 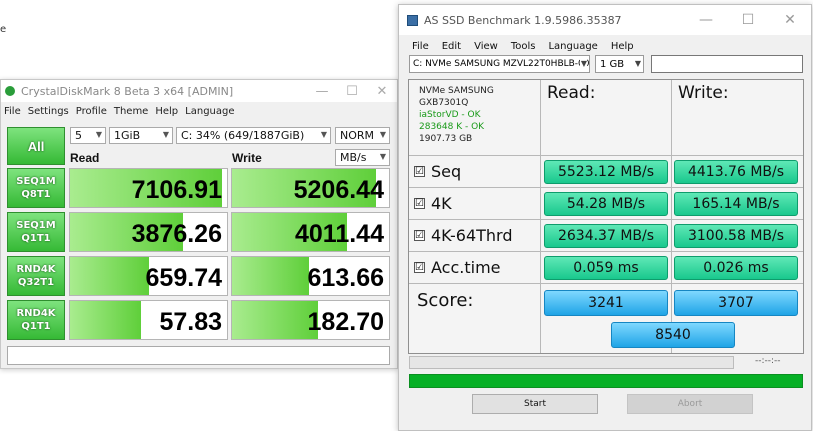 I want to click on 4k-write-value: 165.14 MB/s, so click(x=736, y=204).